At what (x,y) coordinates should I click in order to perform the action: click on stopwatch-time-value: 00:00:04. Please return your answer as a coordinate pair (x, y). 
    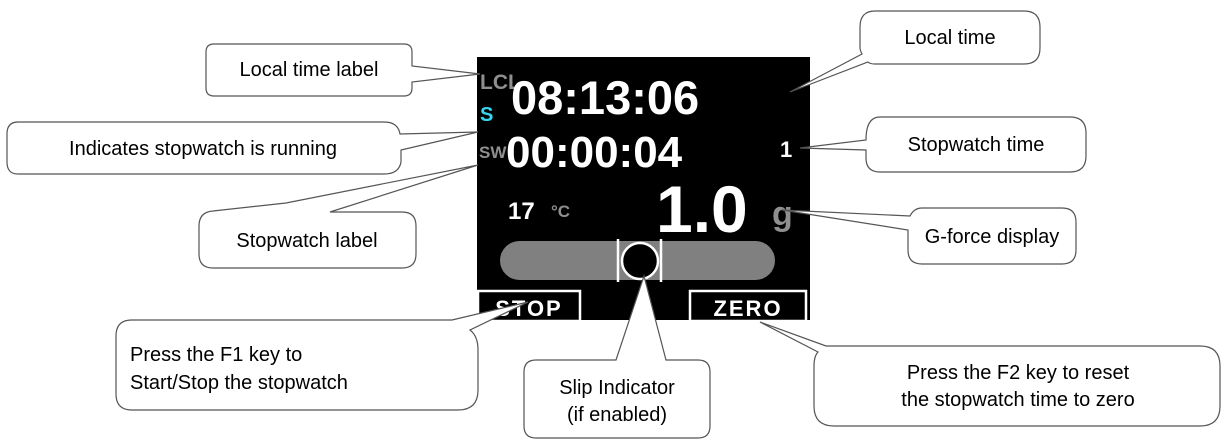
    Looking at the image, I should click on (594, 152).